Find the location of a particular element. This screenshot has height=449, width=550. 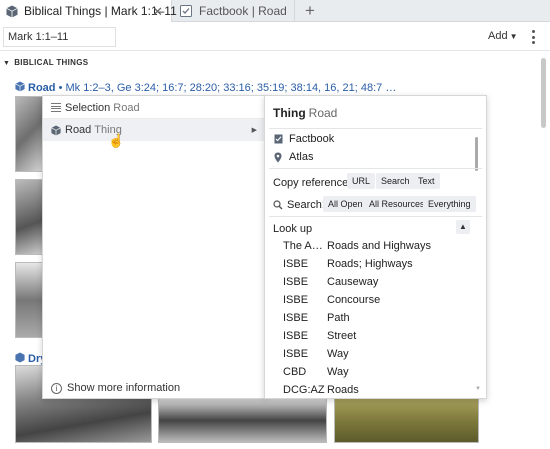

show-more-button: i Show more information is located at coordinates (115, 388).